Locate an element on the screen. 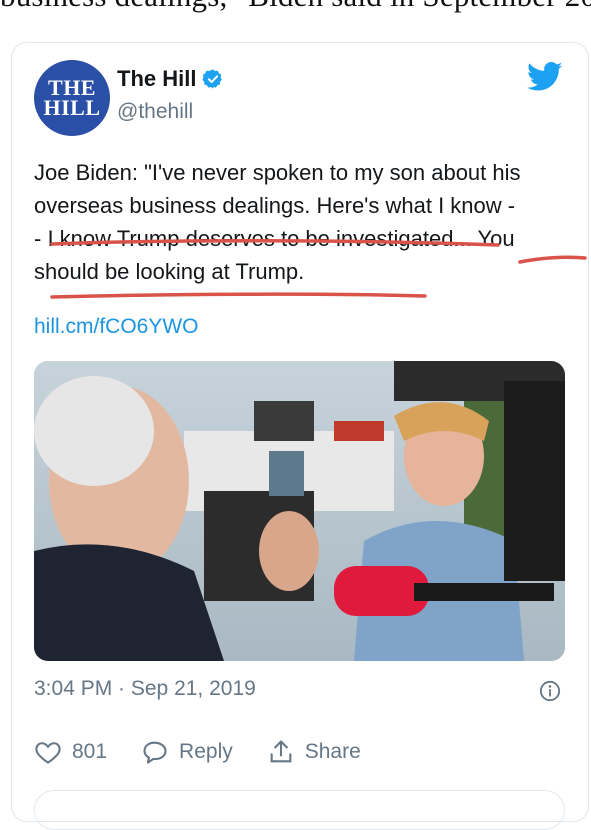  reply-button: Reply is located at coordinates (187, 752).